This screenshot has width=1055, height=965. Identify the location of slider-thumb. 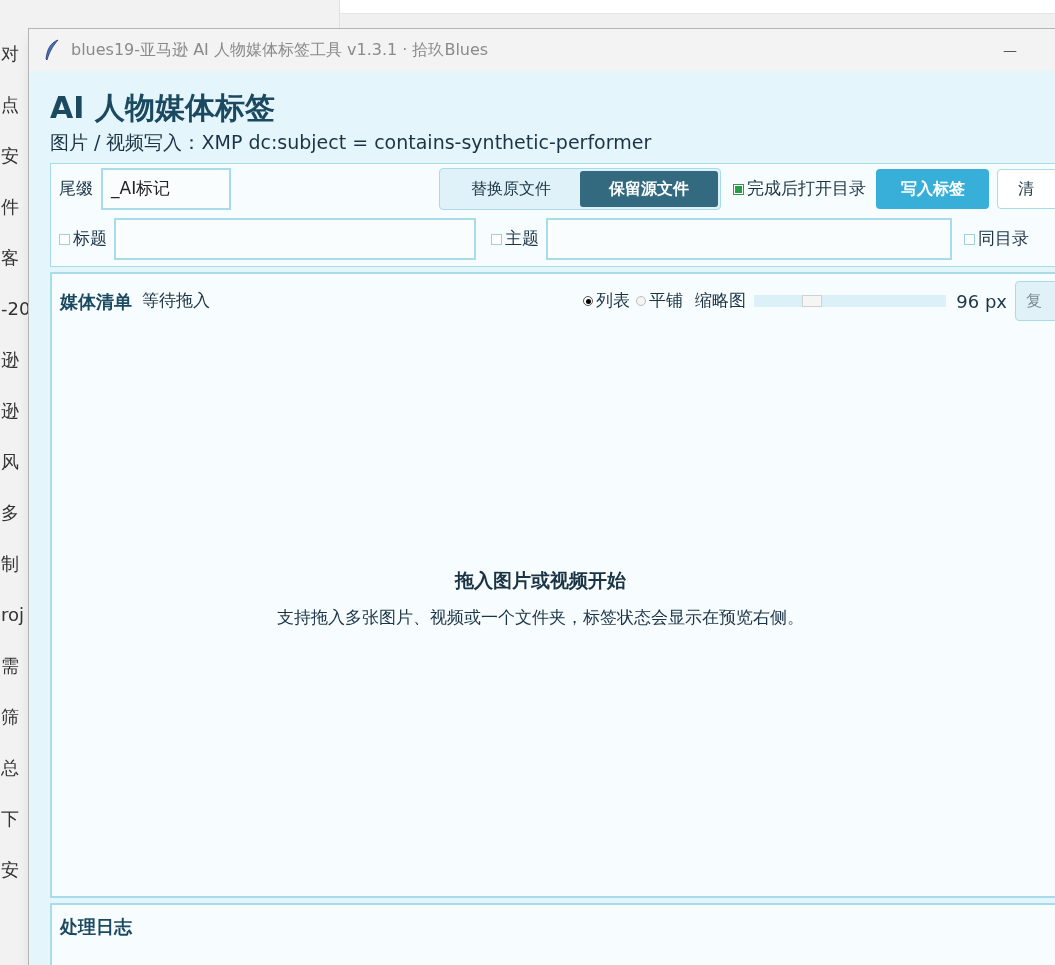
(811, 301).